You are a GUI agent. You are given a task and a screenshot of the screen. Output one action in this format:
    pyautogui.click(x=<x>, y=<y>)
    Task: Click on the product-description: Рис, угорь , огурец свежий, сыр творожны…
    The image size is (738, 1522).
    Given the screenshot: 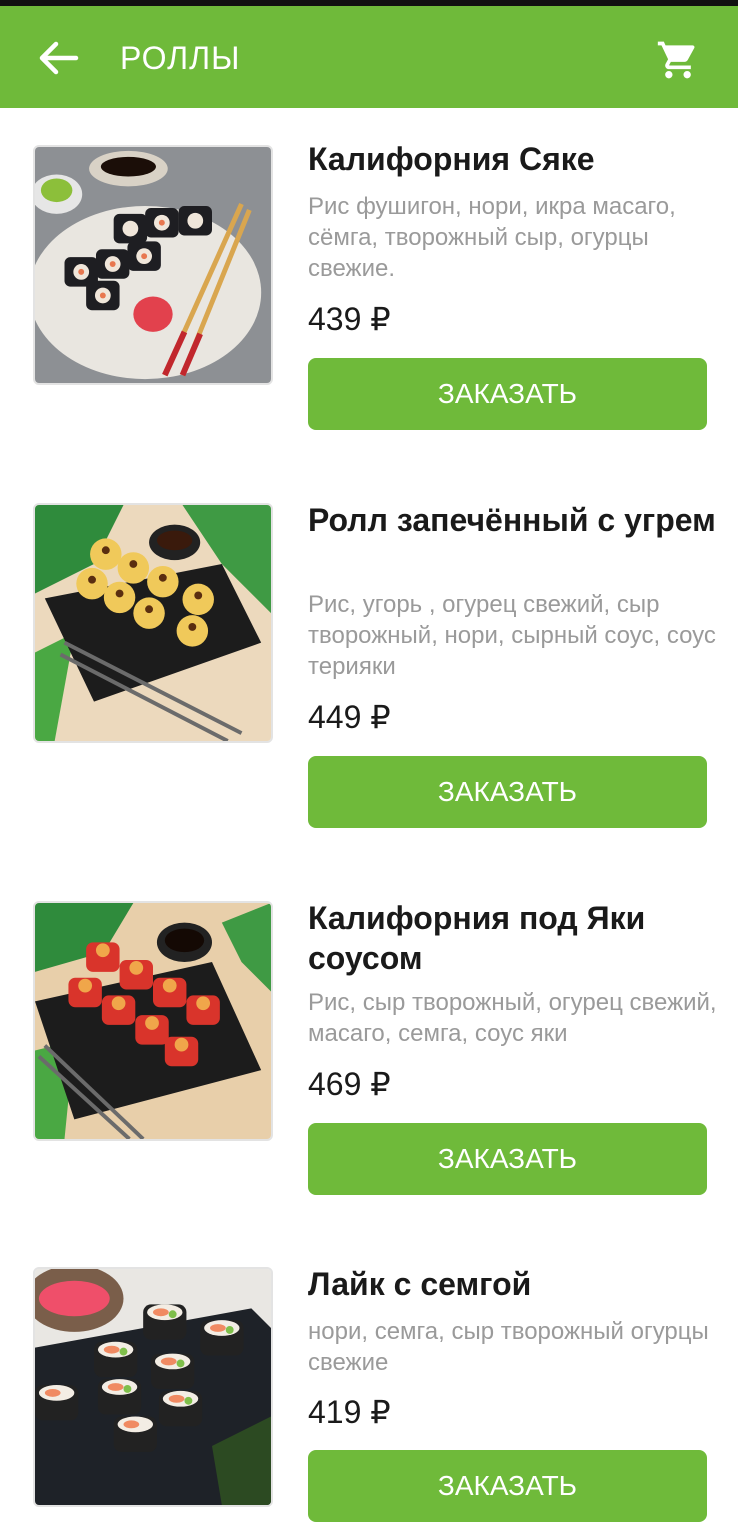 What is the action you would take?
    pyautogui.click(x=512, y=635)
    